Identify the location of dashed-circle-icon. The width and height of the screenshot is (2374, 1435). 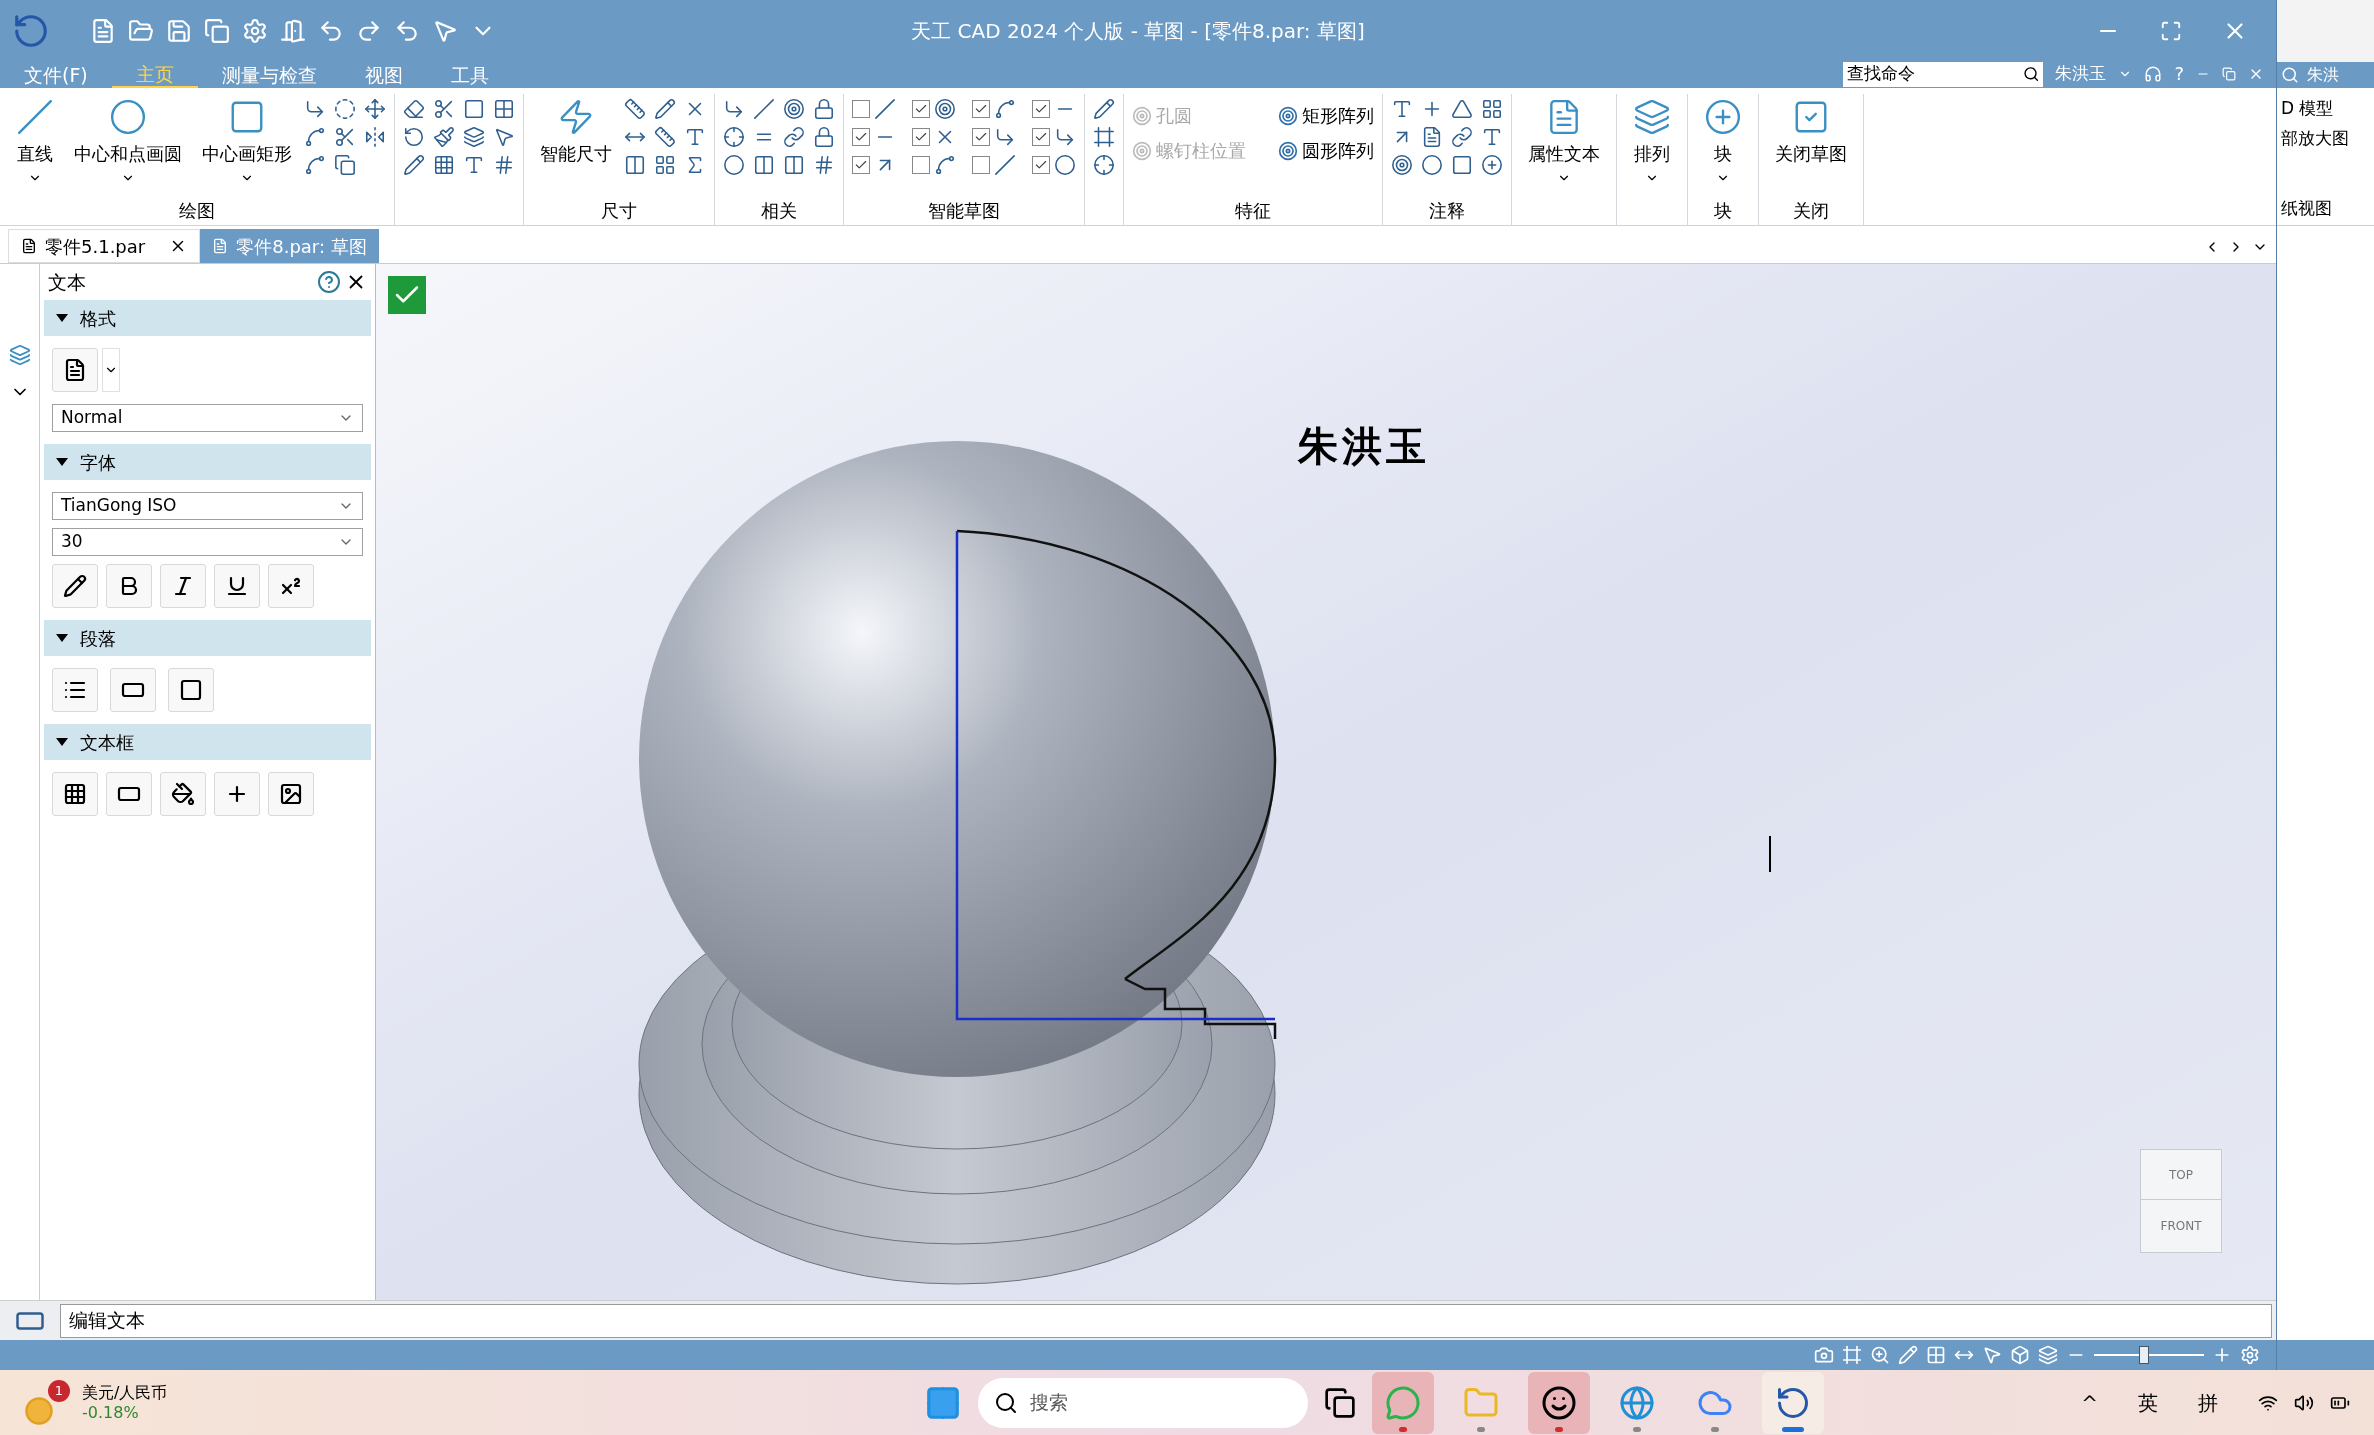
(345, 109).